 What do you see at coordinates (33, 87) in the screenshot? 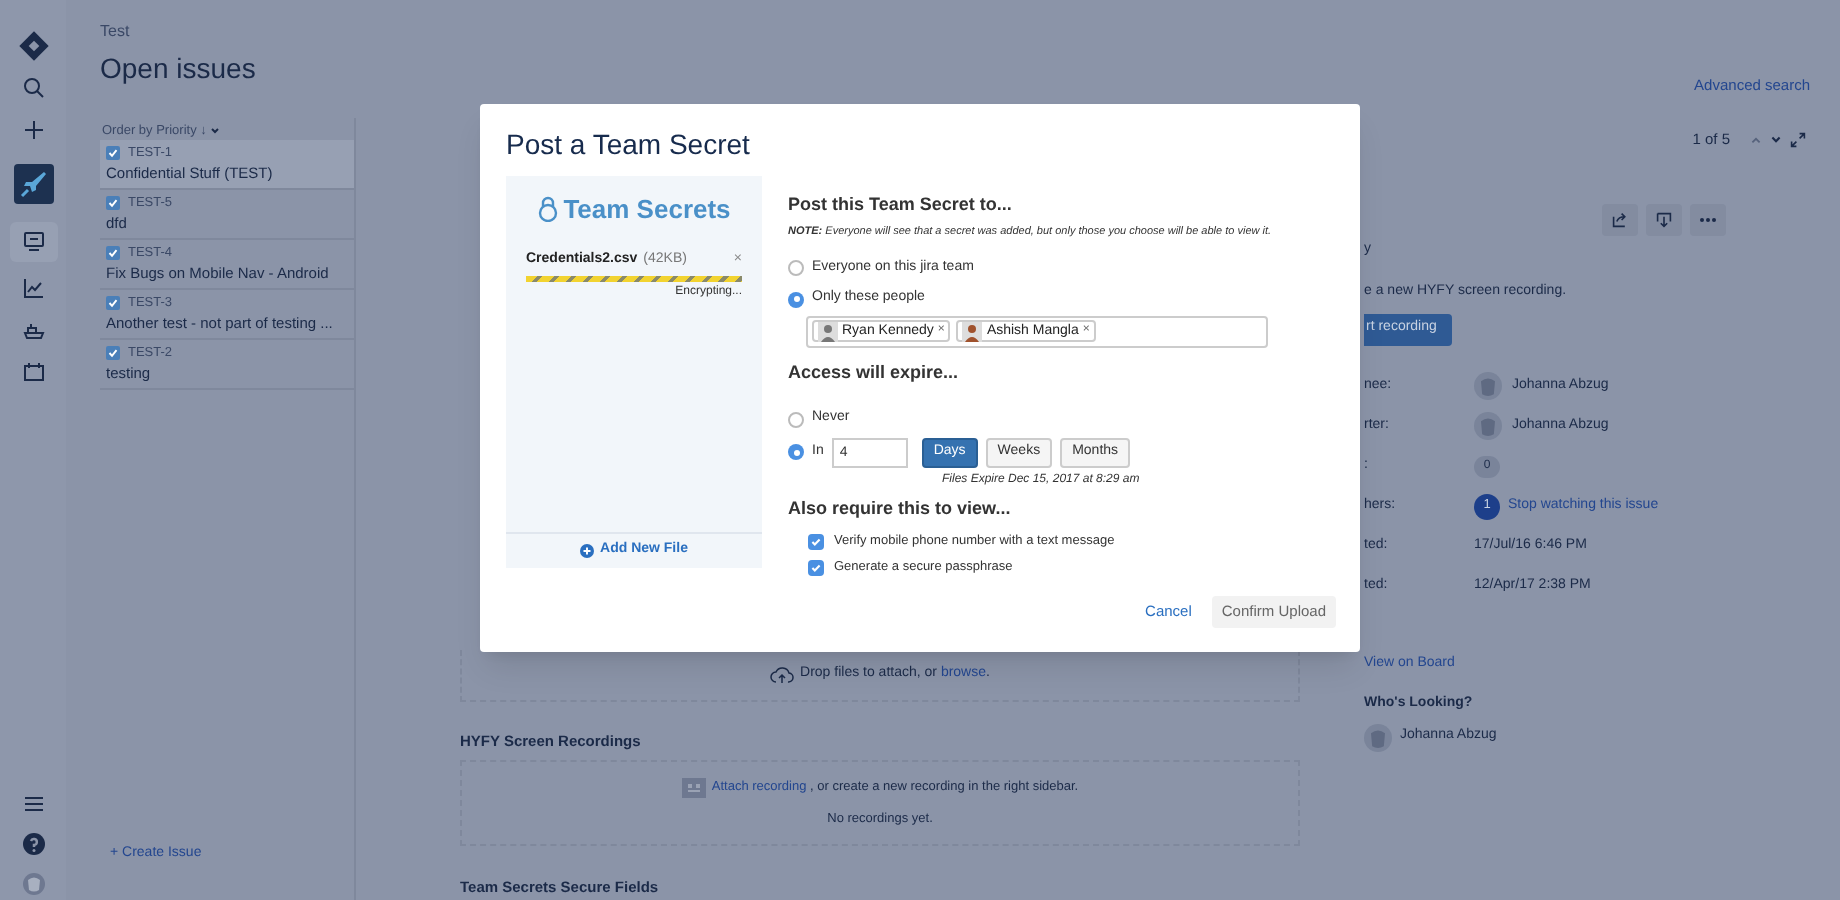
I see `search-icon` at bounding box center [33, 87].